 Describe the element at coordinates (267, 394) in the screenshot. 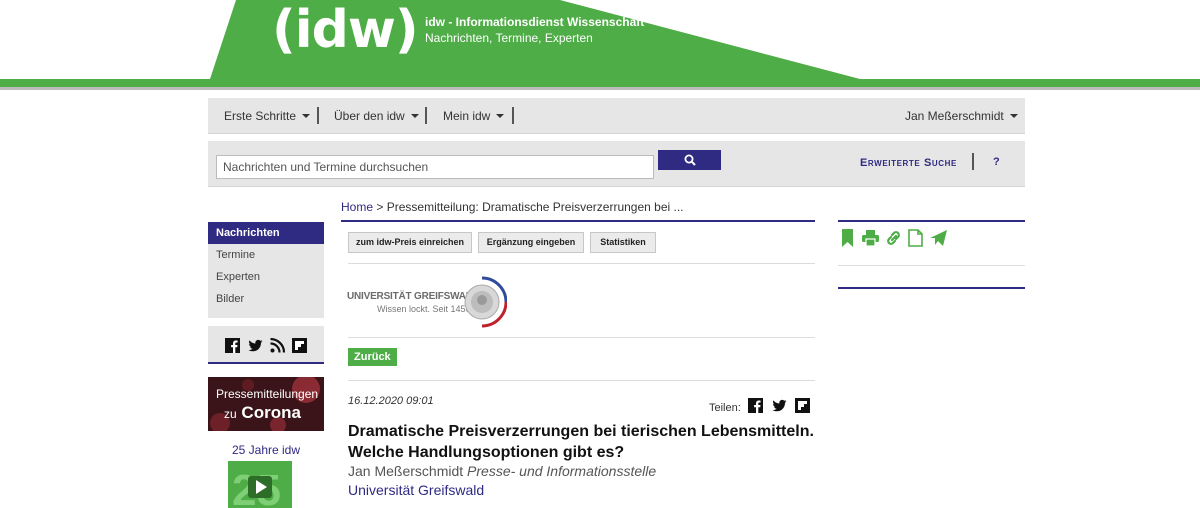

I see `corona-banner-title: Pressemitteilungen` at that location.